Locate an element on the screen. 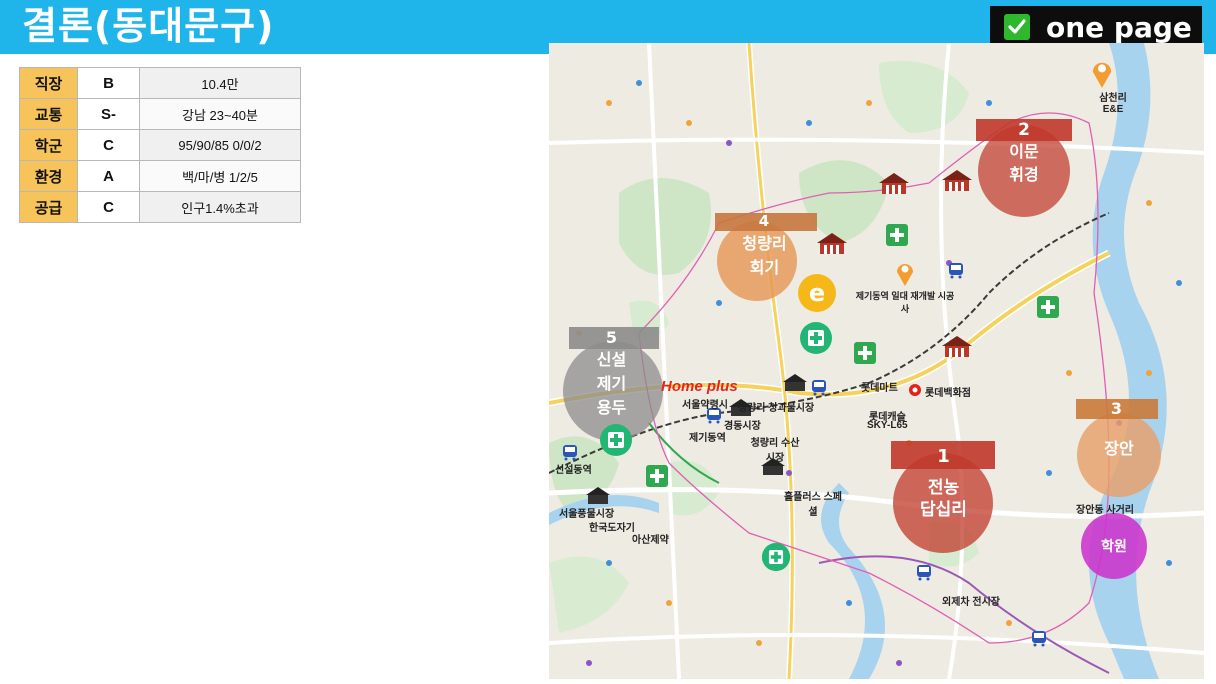 The width and height of the screenshot is (1216, 684). table-row: 직장 B 10.4만 is located at coordinates (160, 83).